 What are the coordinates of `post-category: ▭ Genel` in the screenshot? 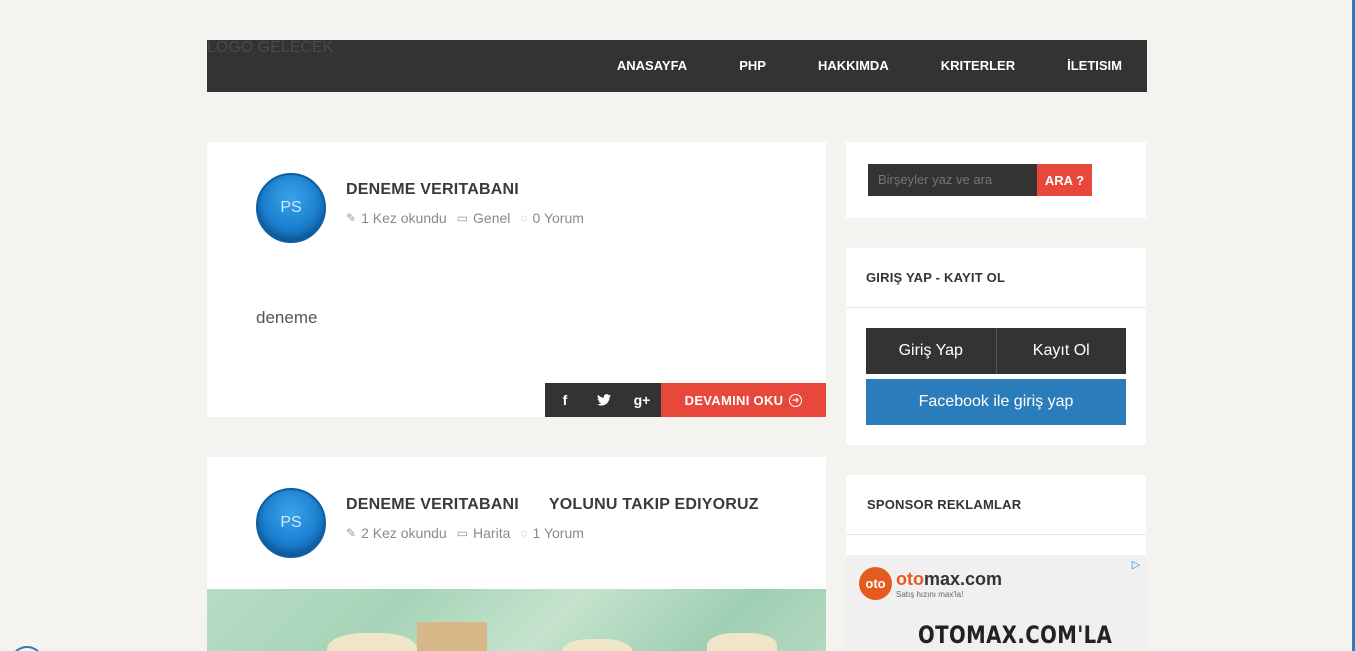 It's located at (484, 218).